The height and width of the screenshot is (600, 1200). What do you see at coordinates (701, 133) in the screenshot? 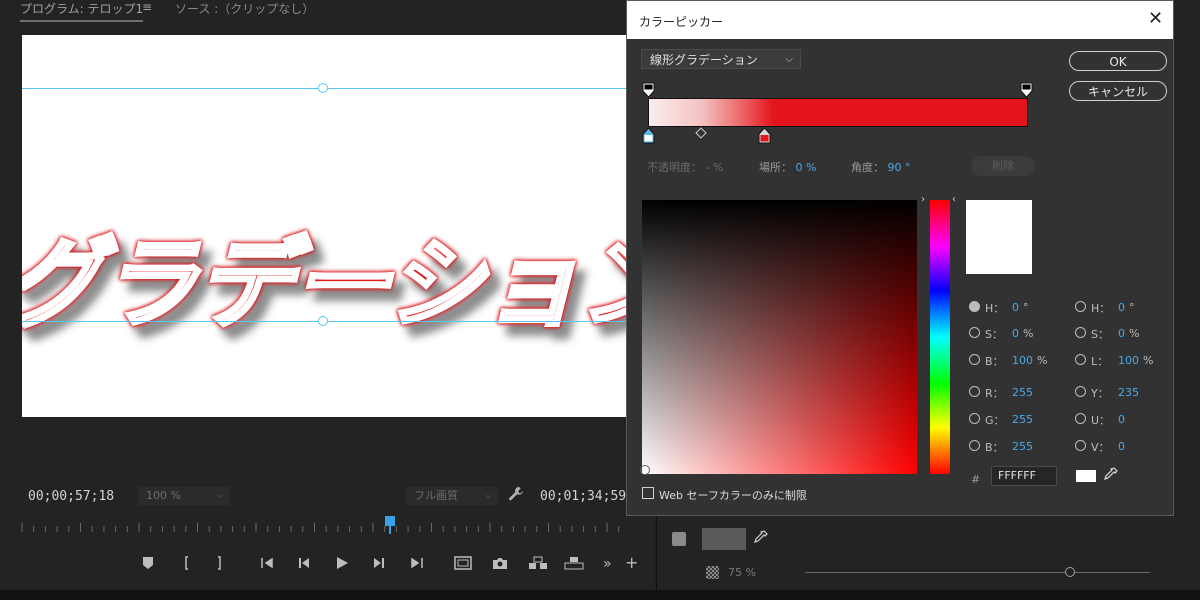
I see `gradient-midpoint-handle` at bounding box center [701, 133].